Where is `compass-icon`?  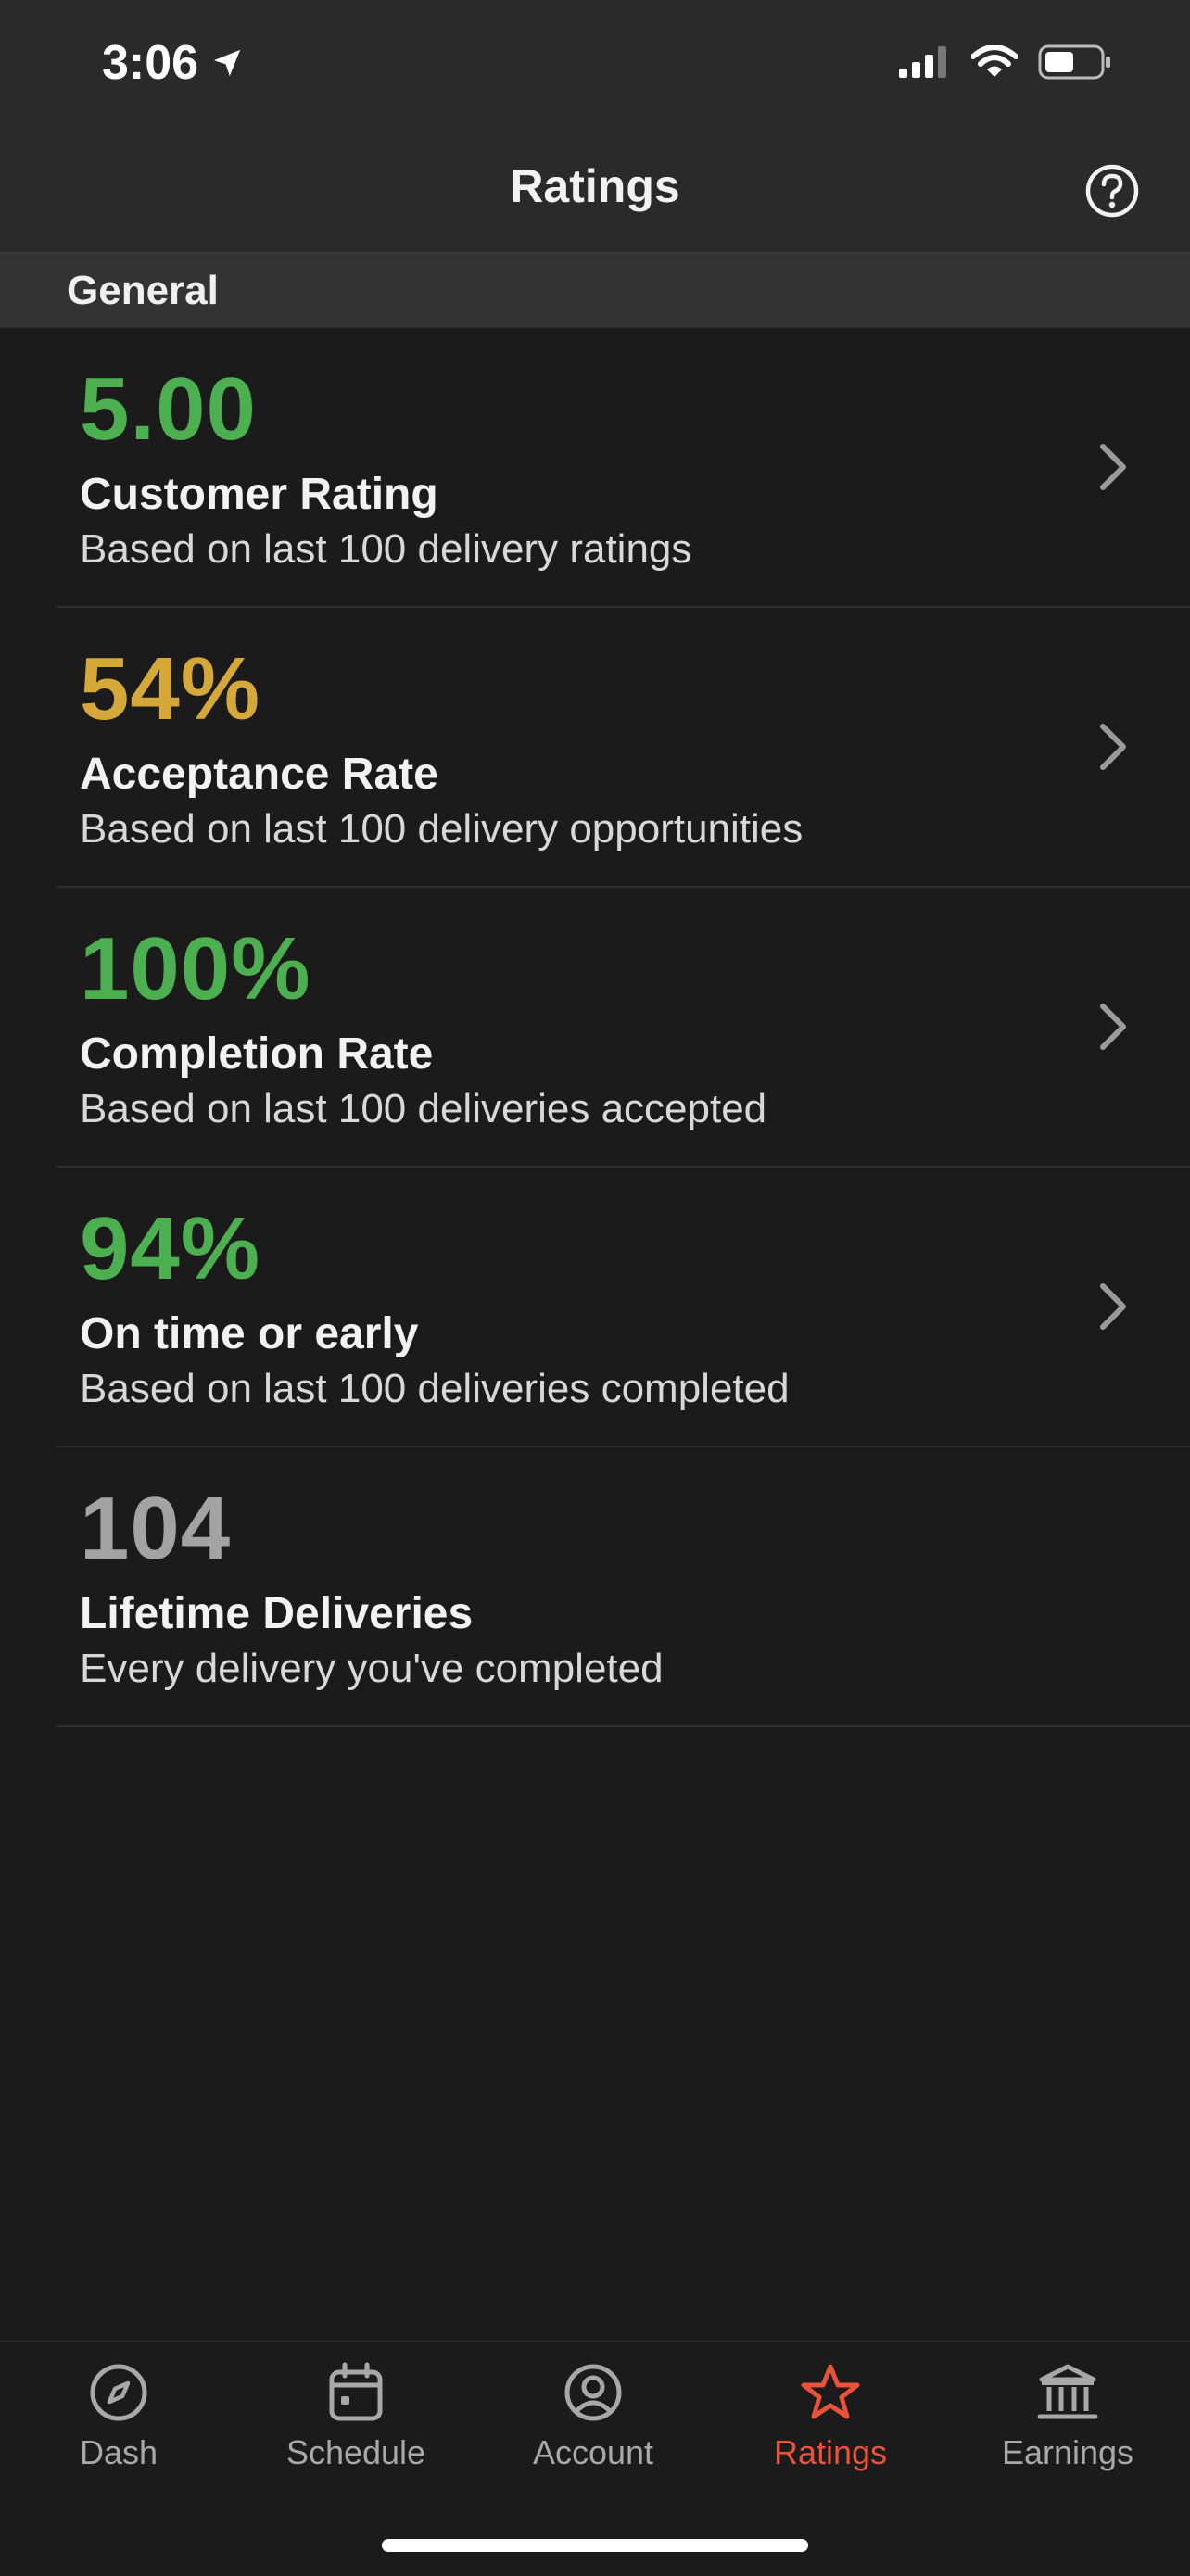 compass-icon is located at coordinates (118, 2392).